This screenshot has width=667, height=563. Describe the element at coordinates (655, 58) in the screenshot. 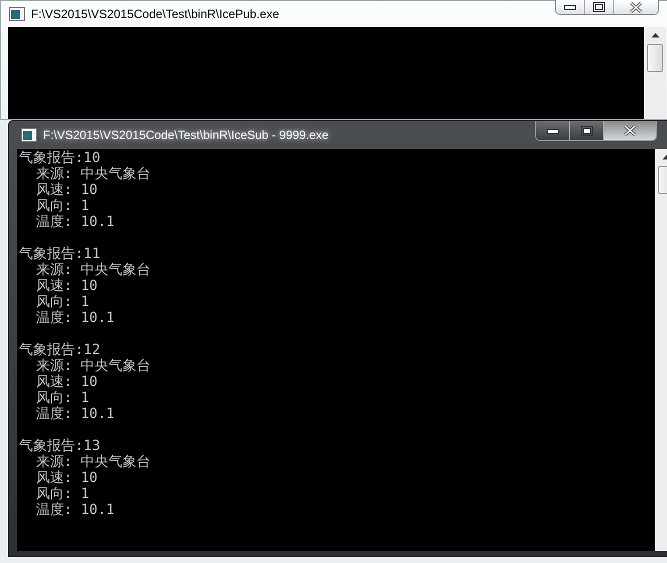

I see `scroll-thumb` at that location.